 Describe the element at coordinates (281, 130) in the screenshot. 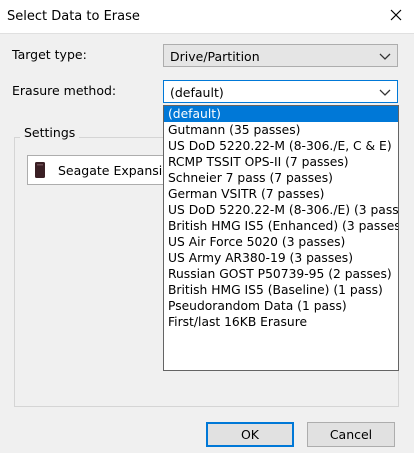

I see `erasure-method-option: Gutmann (35 passes)` at that location.